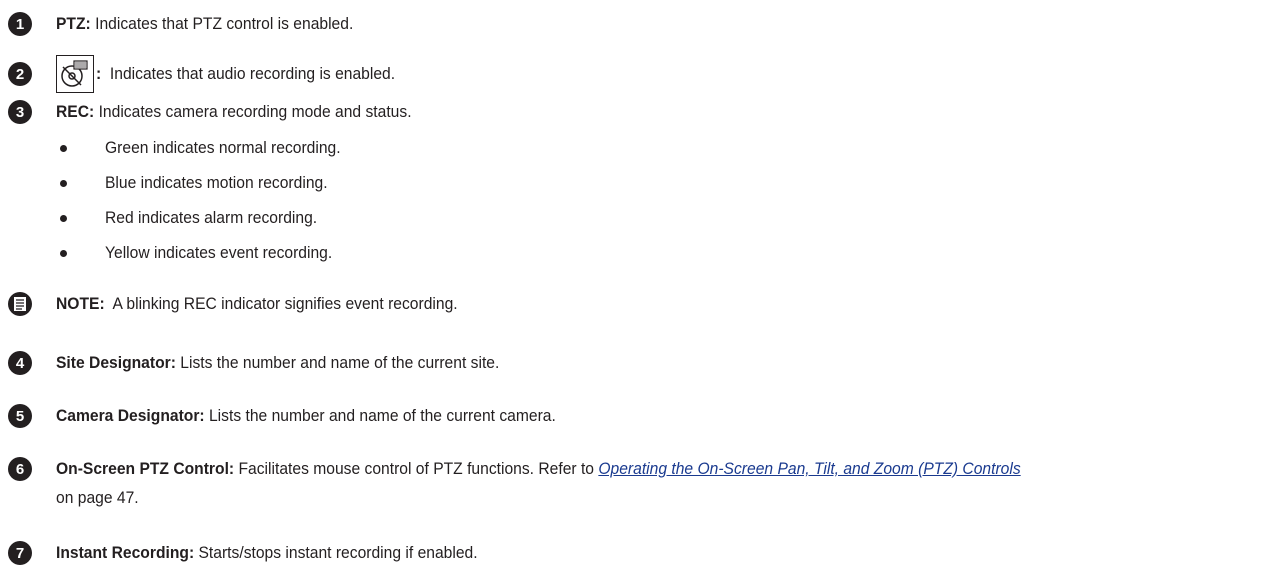 The height and width of the screenshot is (583, 1266). I want to click on number-badge: 3, so click(20, 112).